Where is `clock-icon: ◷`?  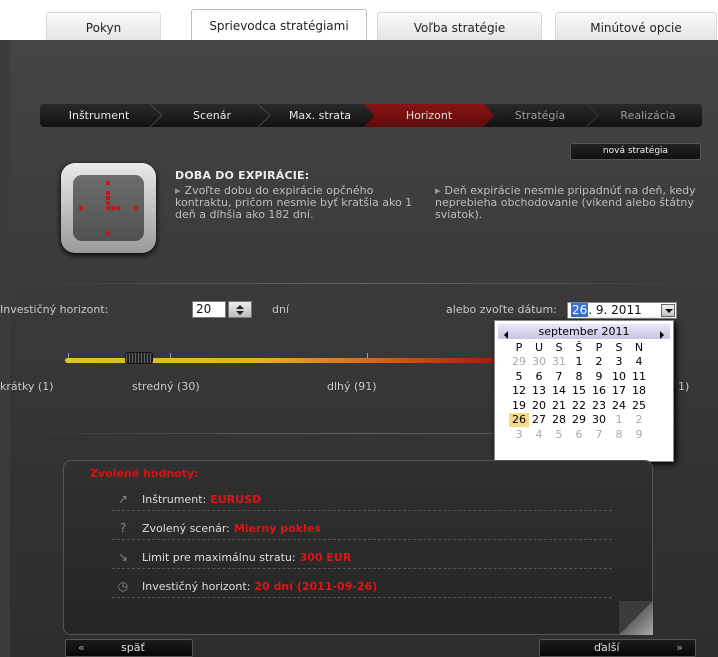
clock-icon: ◷ is located at coordinates (123, 586).